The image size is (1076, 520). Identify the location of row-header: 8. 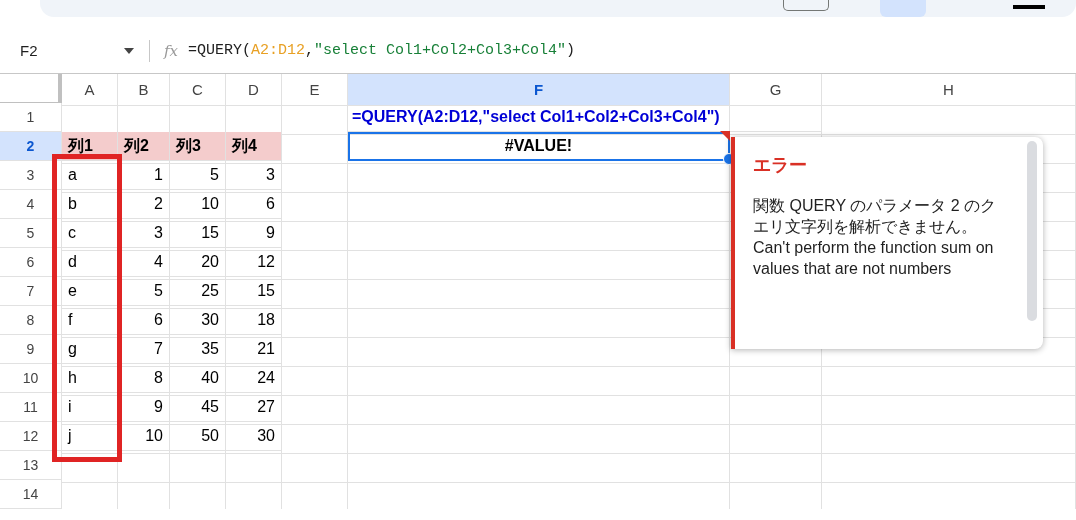
(31, 320).